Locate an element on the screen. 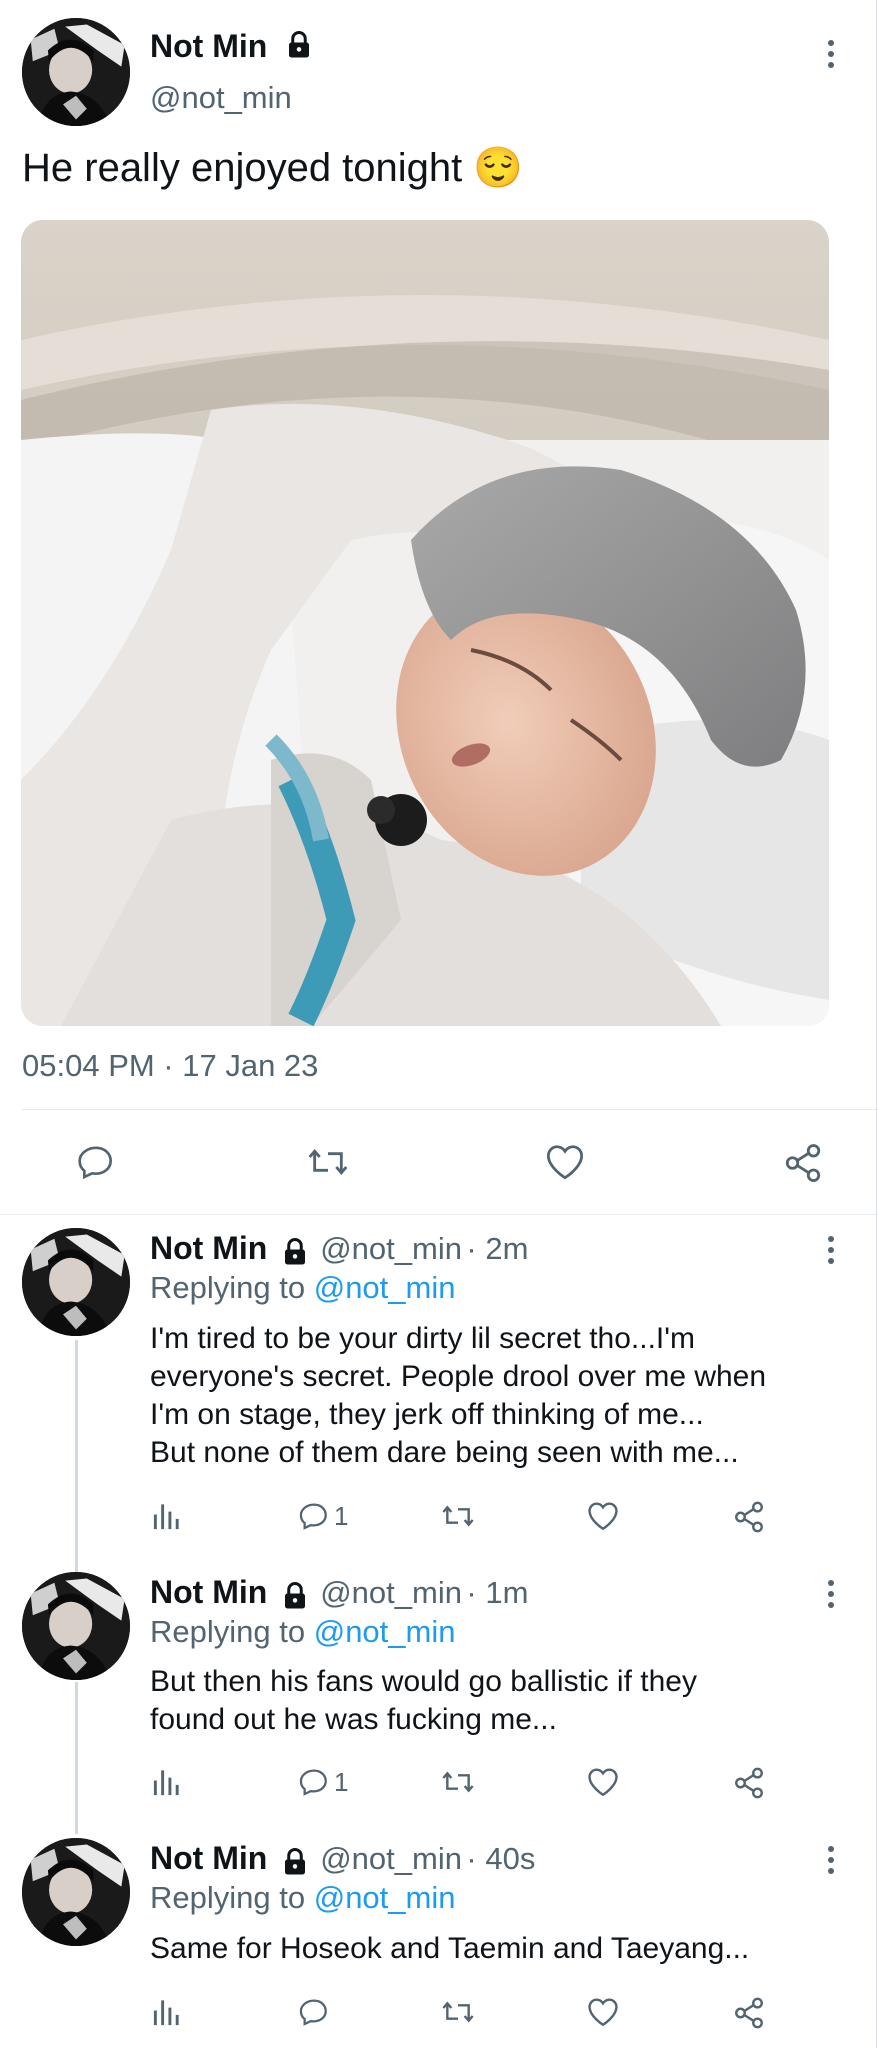  reply-time: · 1m is located at coordinates (497, 1592).